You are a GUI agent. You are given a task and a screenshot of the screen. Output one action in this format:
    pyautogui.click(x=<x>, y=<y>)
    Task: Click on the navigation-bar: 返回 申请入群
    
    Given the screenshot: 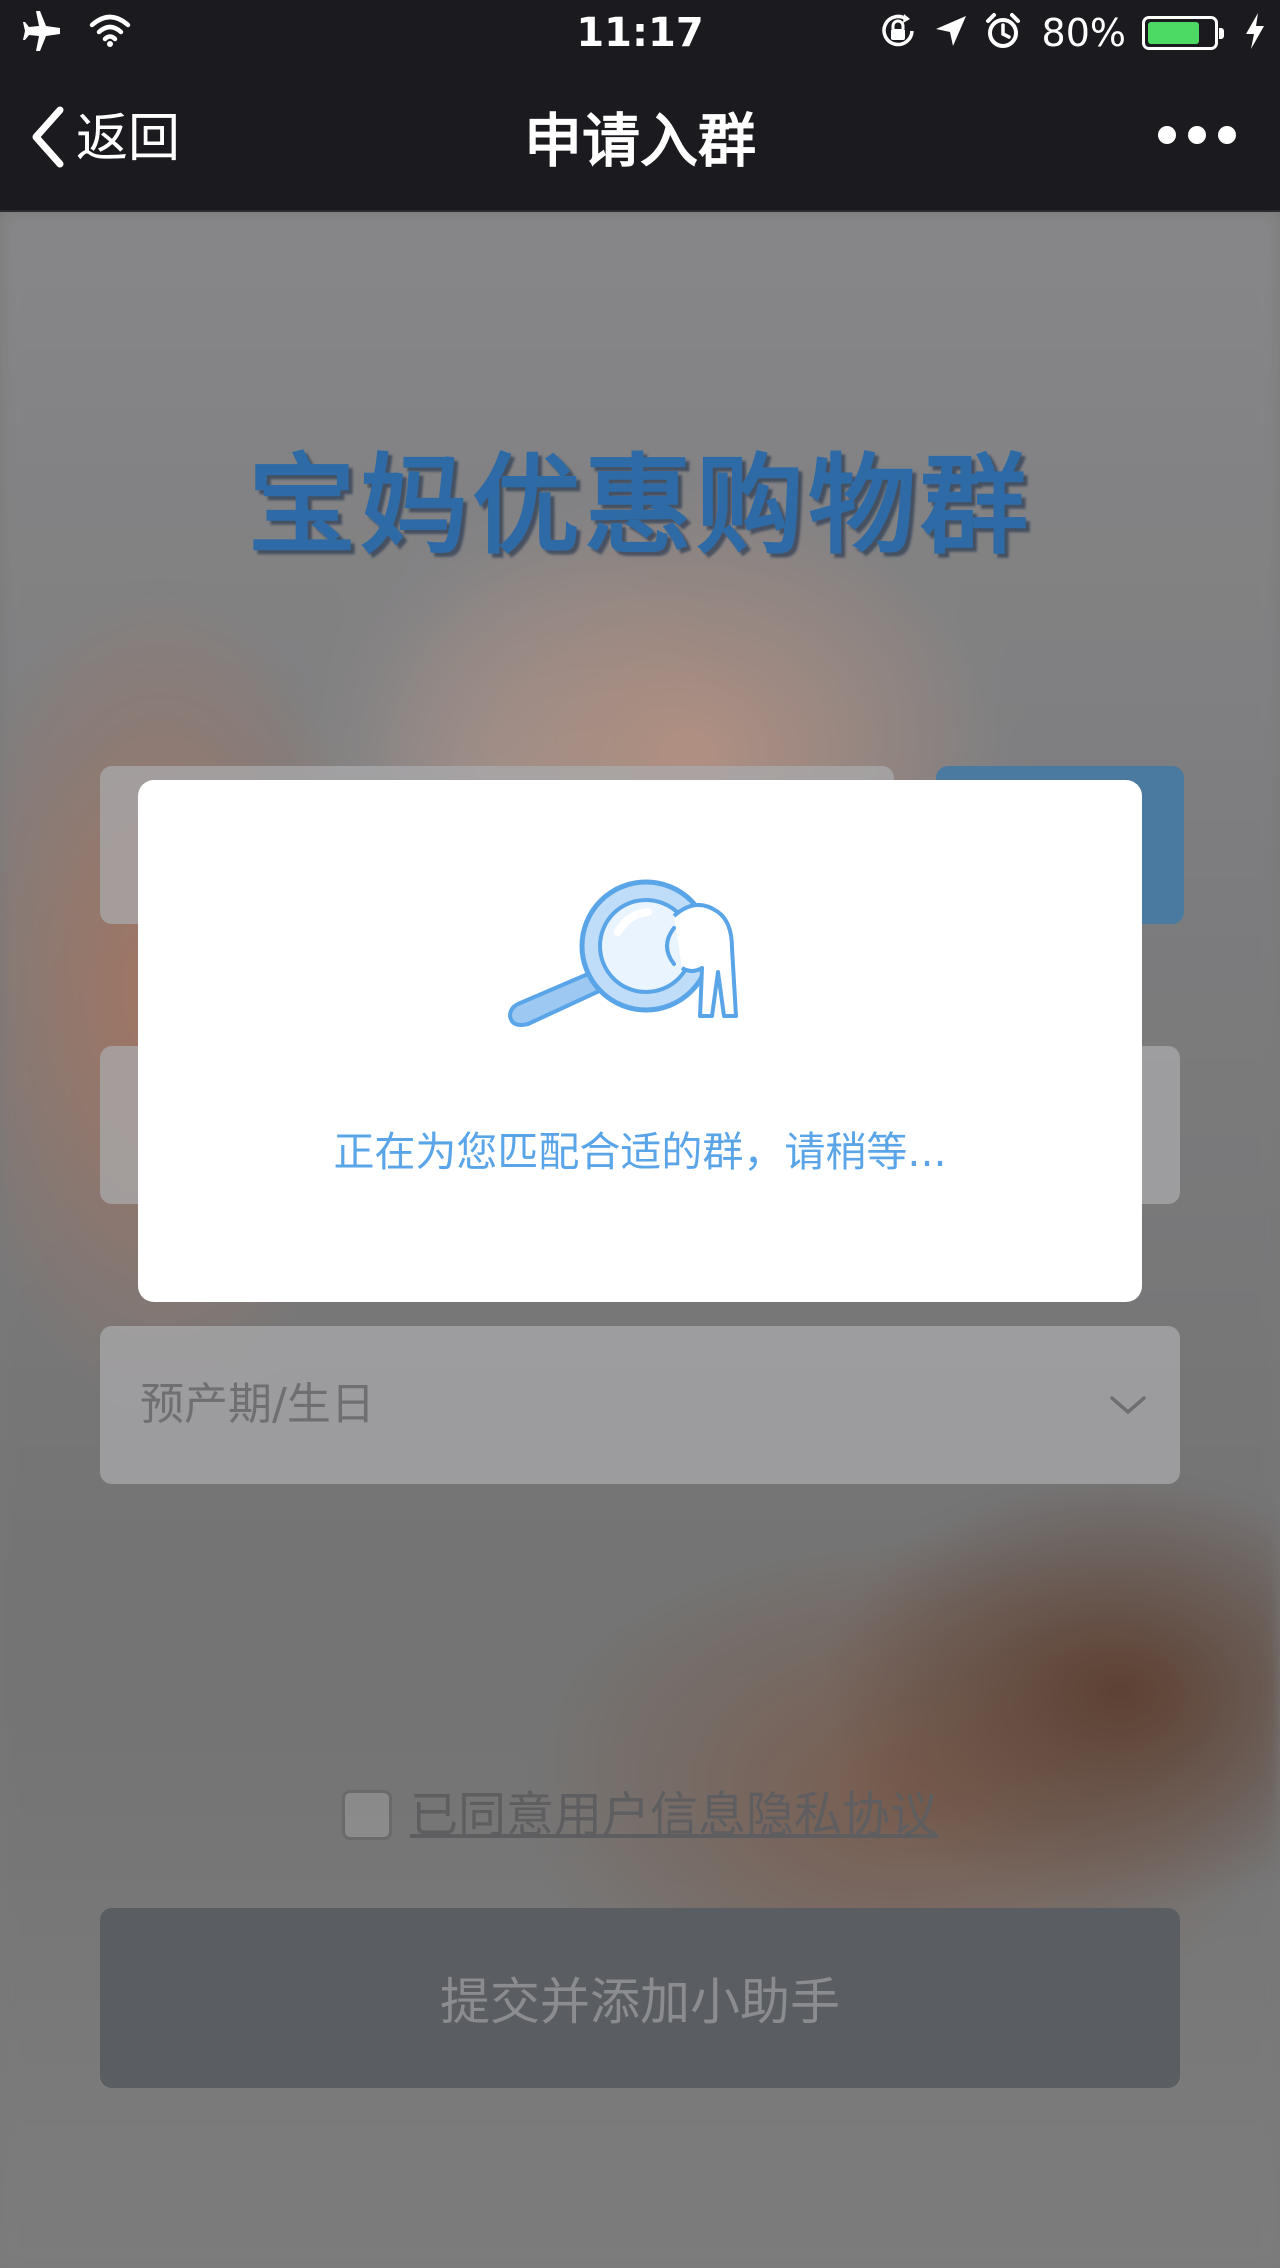 What is the action you would take?
    pyautogui.click(x=640, y=139)
    